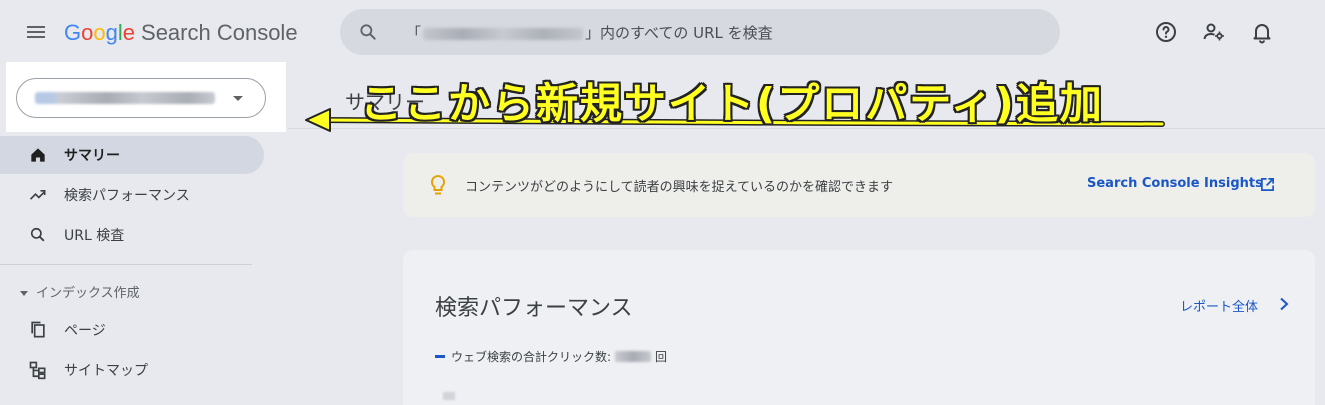  I want to click on manage-users-icon, so click(1214, 32).